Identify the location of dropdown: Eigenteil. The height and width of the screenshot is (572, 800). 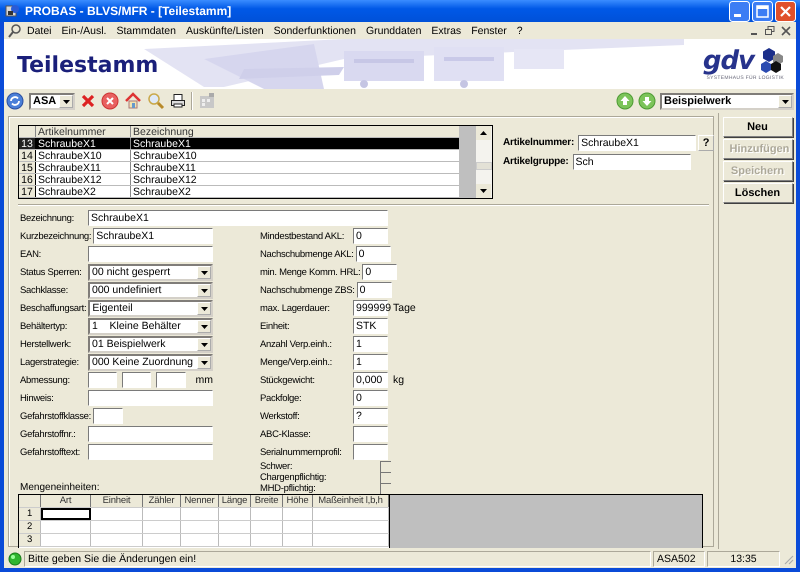
(150, 308).